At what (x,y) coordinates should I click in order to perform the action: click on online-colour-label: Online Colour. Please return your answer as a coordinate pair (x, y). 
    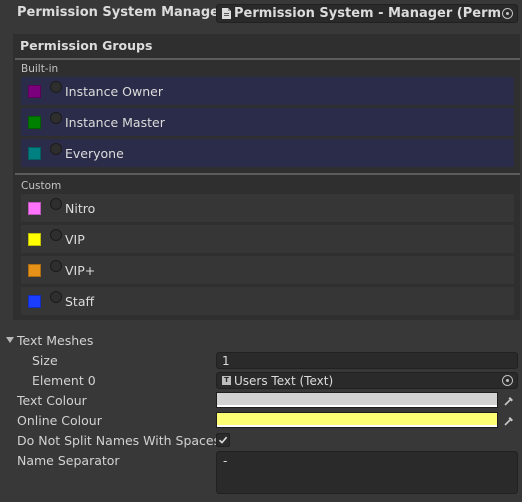
    Looking at the image, I should click on (59, 420).